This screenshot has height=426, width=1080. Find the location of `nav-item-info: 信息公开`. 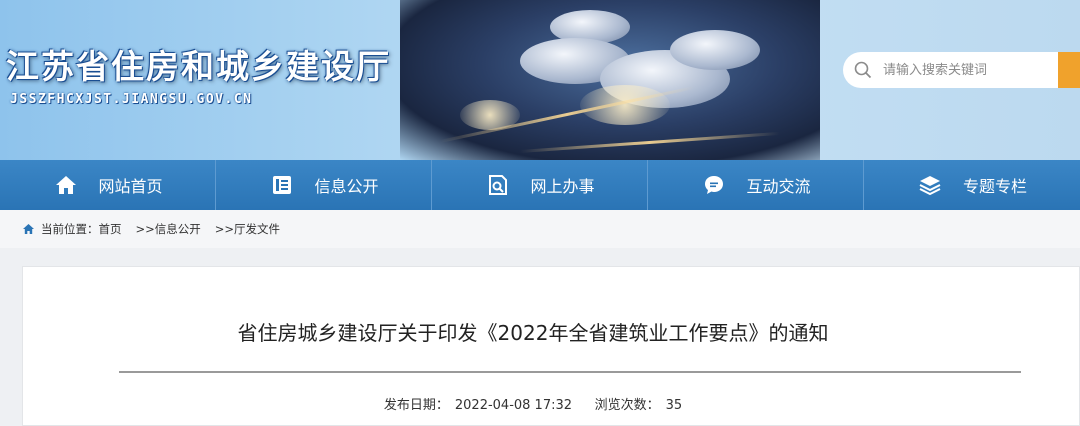

nav-item-info: 信息公开 is located at coordinates (324, 185).